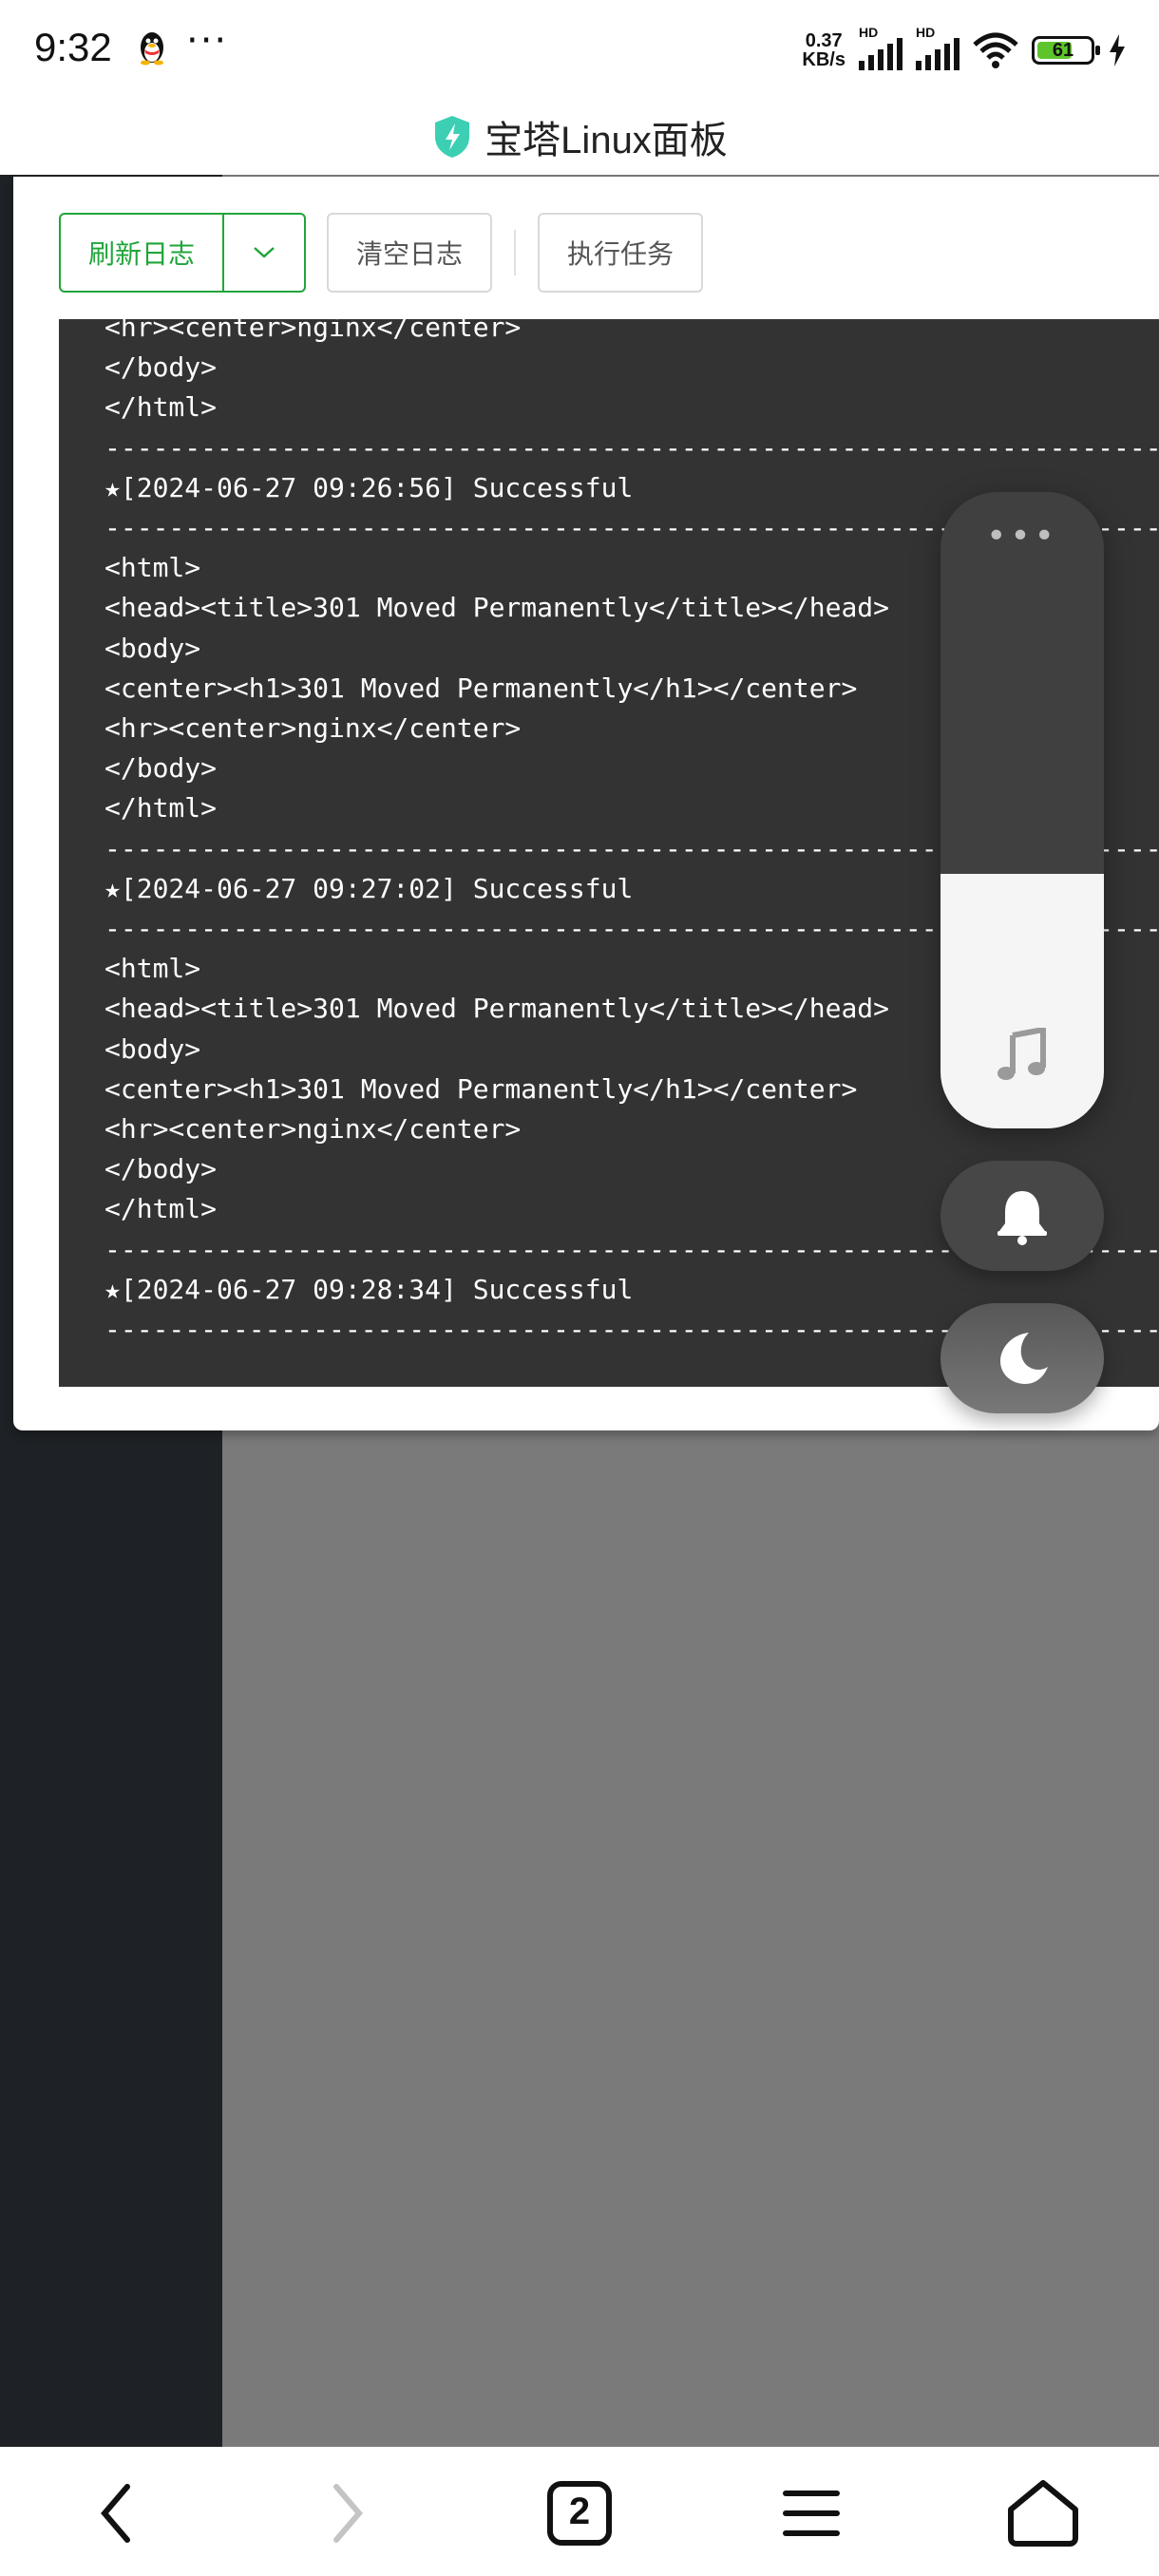  Describe the element at coordinates (620, 253) in the screenshot. I see `run-task-button: 执行任务` at that location.